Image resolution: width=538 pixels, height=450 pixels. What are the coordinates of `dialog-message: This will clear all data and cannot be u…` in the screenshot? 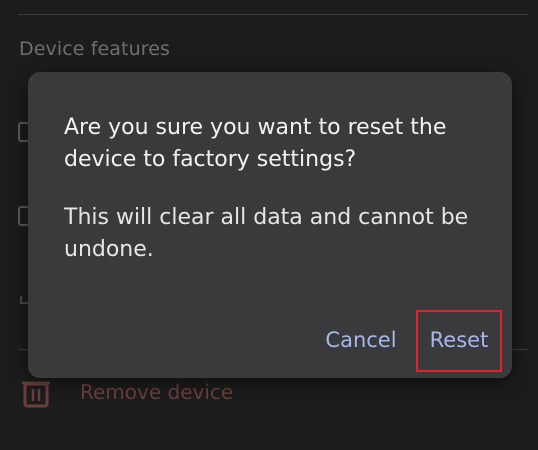 It's located at (266, 233).